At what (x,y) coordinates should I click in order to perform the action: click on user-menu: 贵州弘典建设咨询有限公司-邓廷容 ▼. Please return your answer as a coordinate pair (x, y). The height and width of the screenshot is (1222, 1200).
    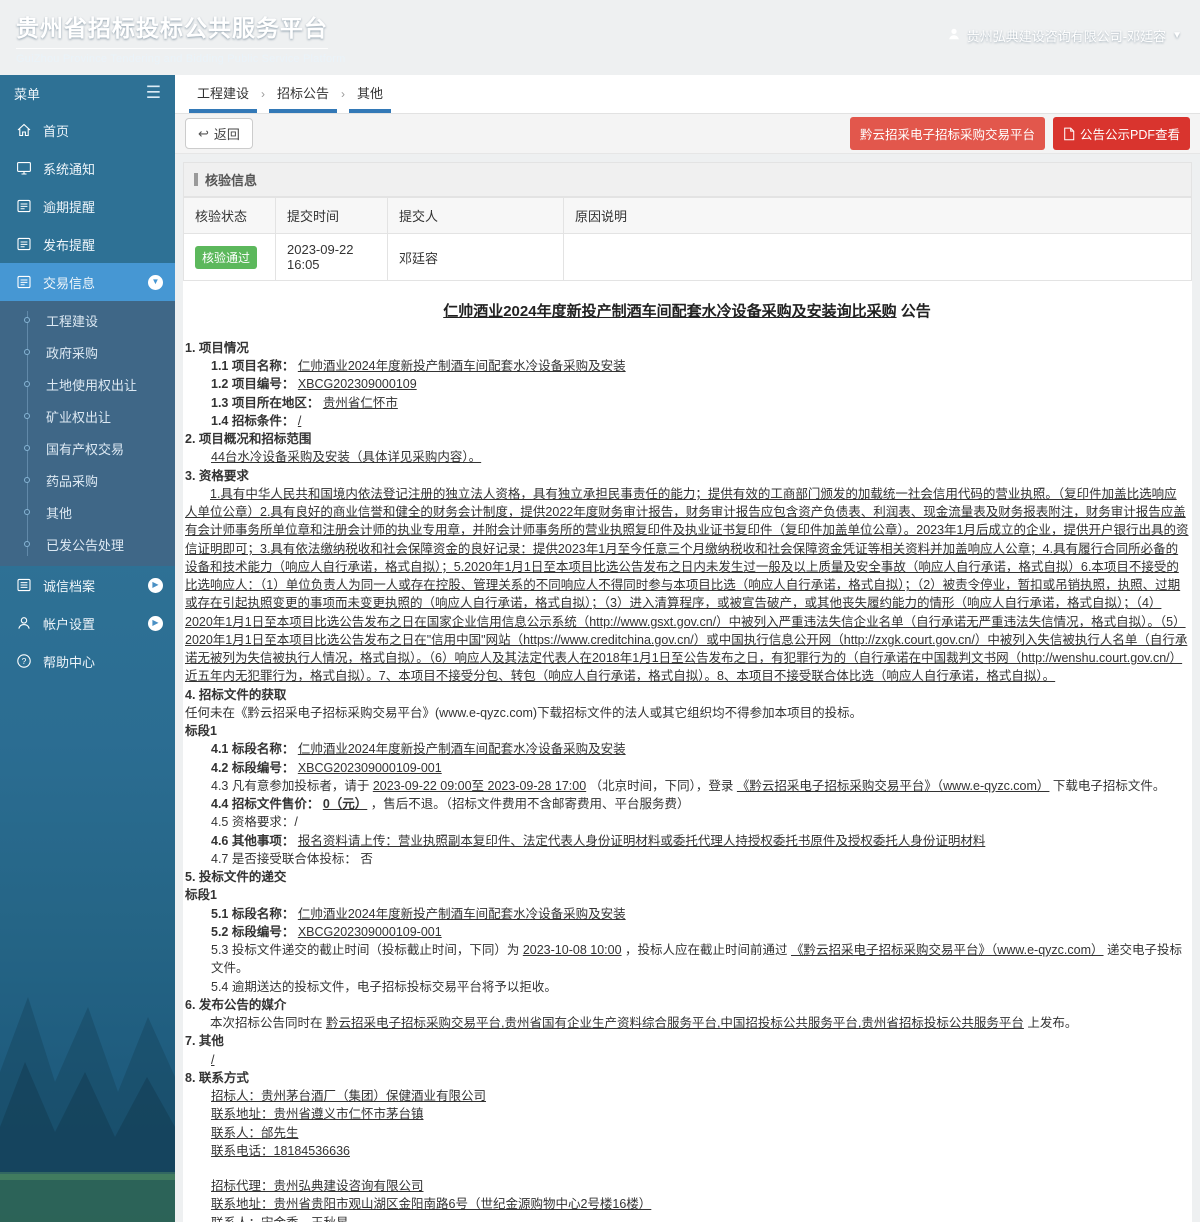
    Looking at the image, I should click on (1064, 35).